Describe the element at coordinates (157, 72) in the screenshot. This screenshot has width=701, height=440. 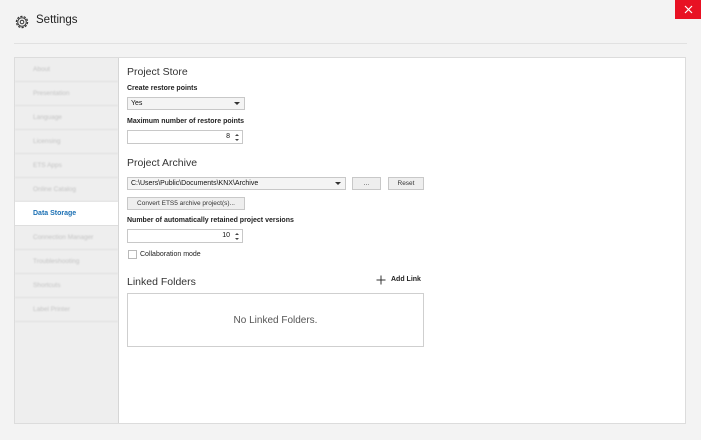
I see `project-store-heading: Project Store` at that location.